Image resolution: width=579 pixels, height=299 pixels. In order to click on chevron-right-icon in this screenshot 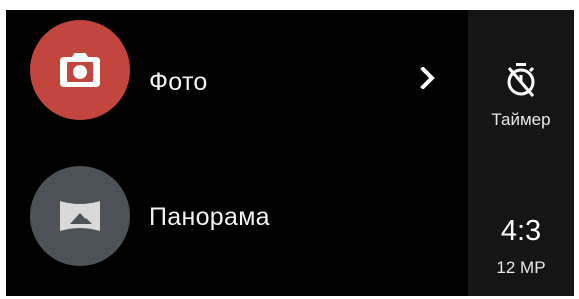, I will do `click(428, 78)`.